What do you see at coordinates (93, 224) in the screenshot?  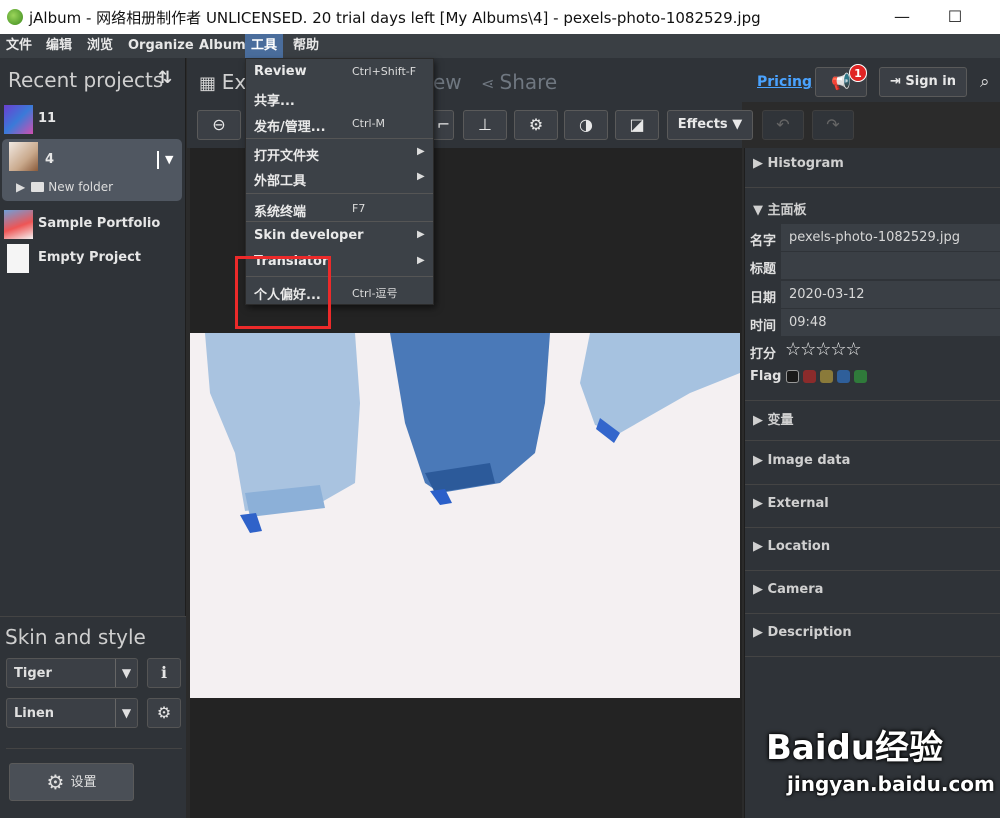 I see `project-item-sample-portfolio: Sample Portfolio` at bounding box center [93, 224].